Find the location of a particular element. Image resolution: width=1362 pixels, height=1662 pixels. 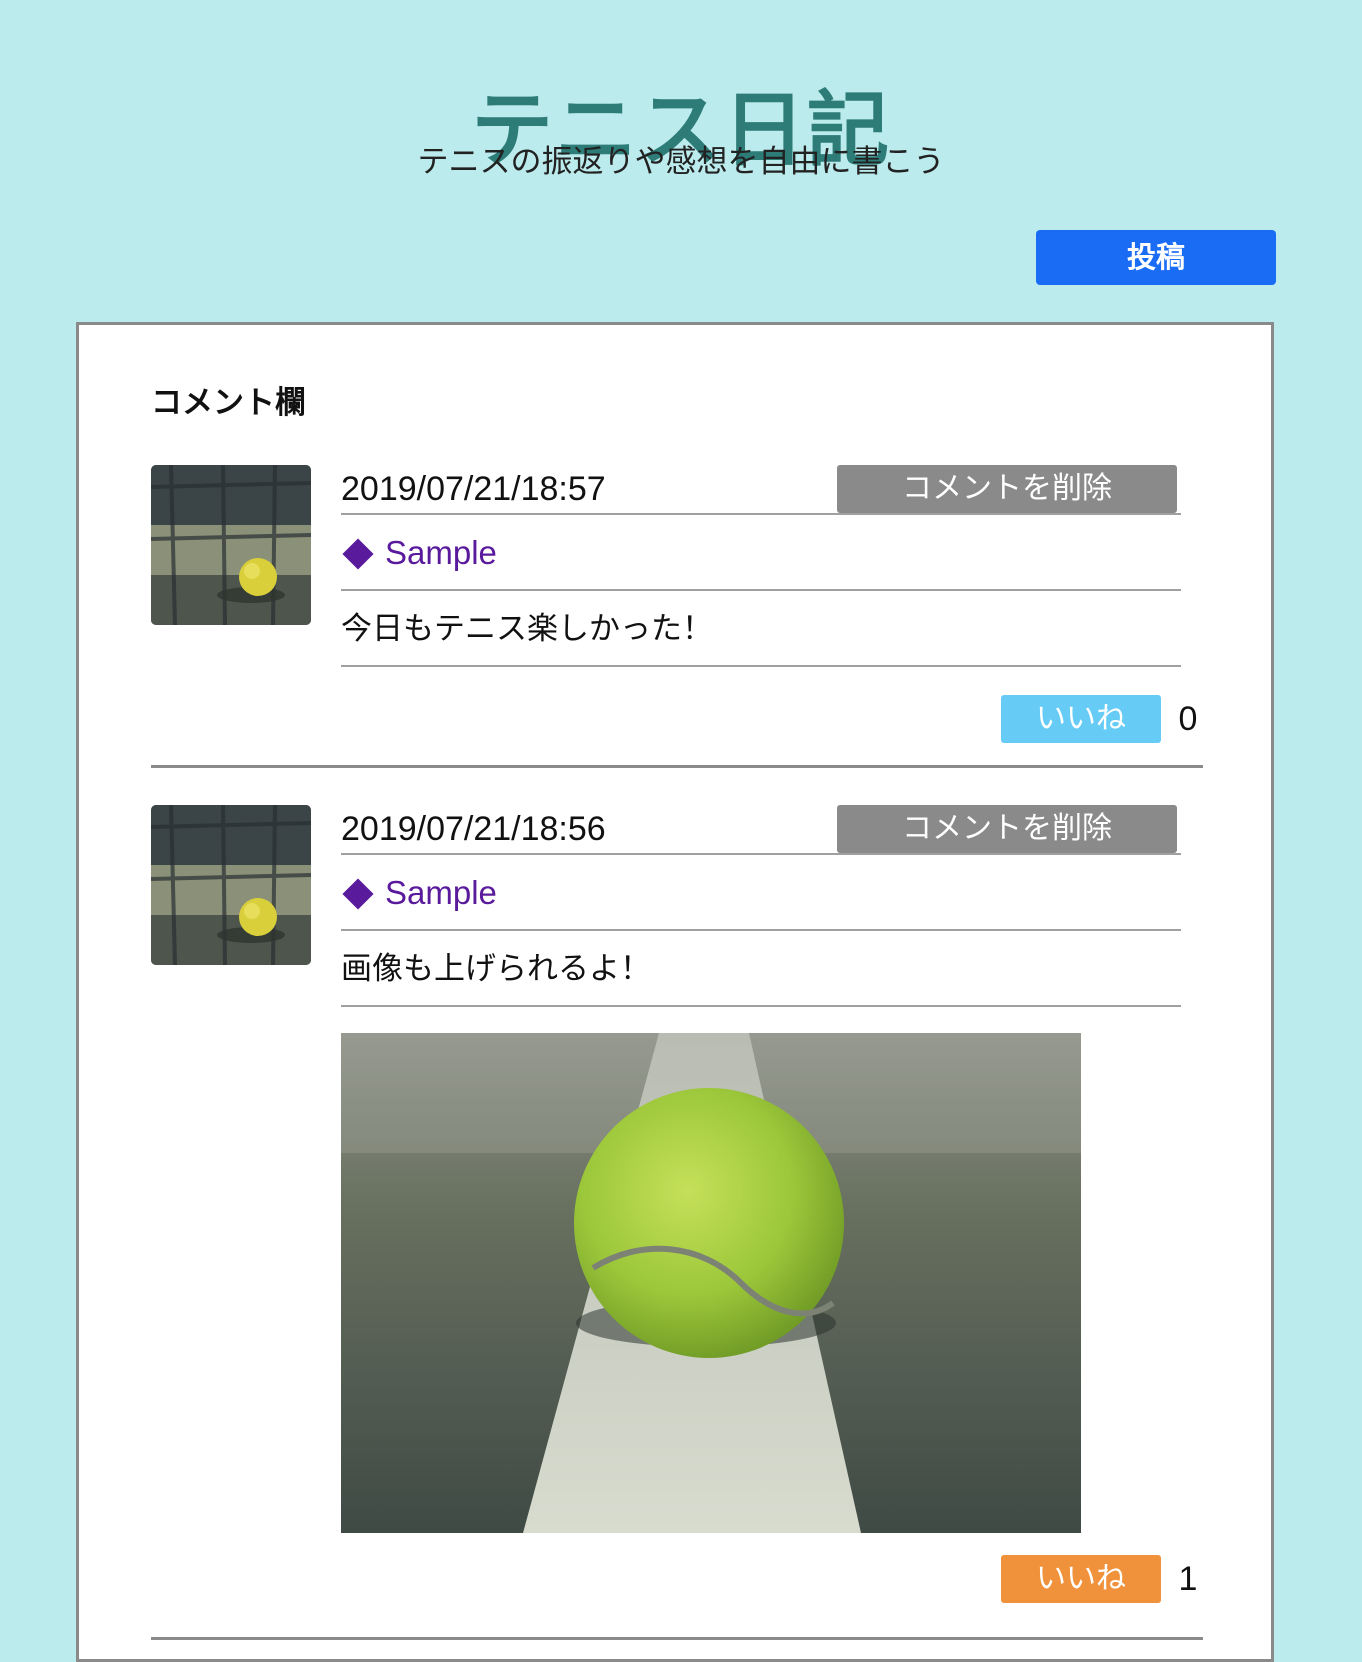

like-area: いいね 1 is located at coordinates (1088, 1580).